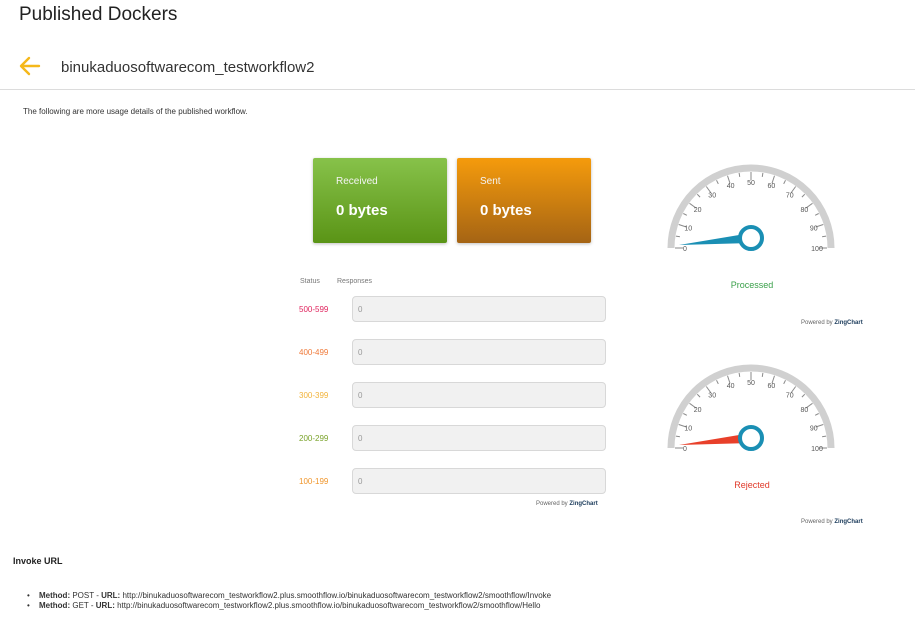 Image resolution: width=915 pixels, height=619 pixels. Describe the element at coordinates (314, 481) in the screenshot. I see `status-label-100: 100-199` at that location.